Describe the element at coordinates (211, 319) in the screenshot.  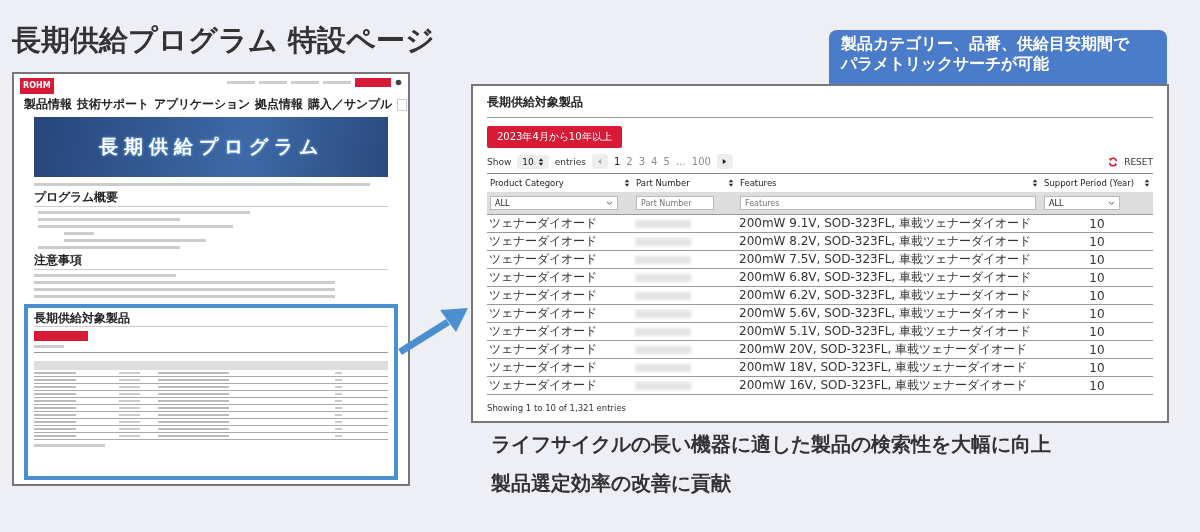
I see `section-heading: 長期供給対象製品` at that location.